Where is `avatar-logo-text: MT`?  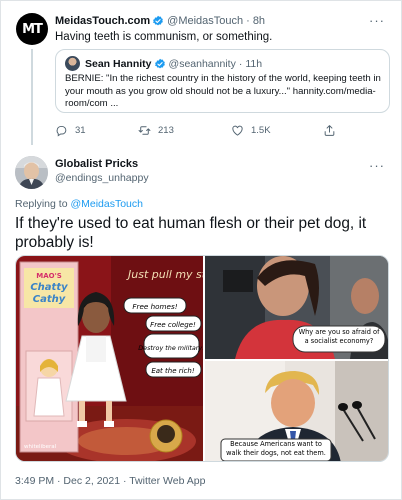 avatar-logo-text: MT is located at coordinates (32, 29).